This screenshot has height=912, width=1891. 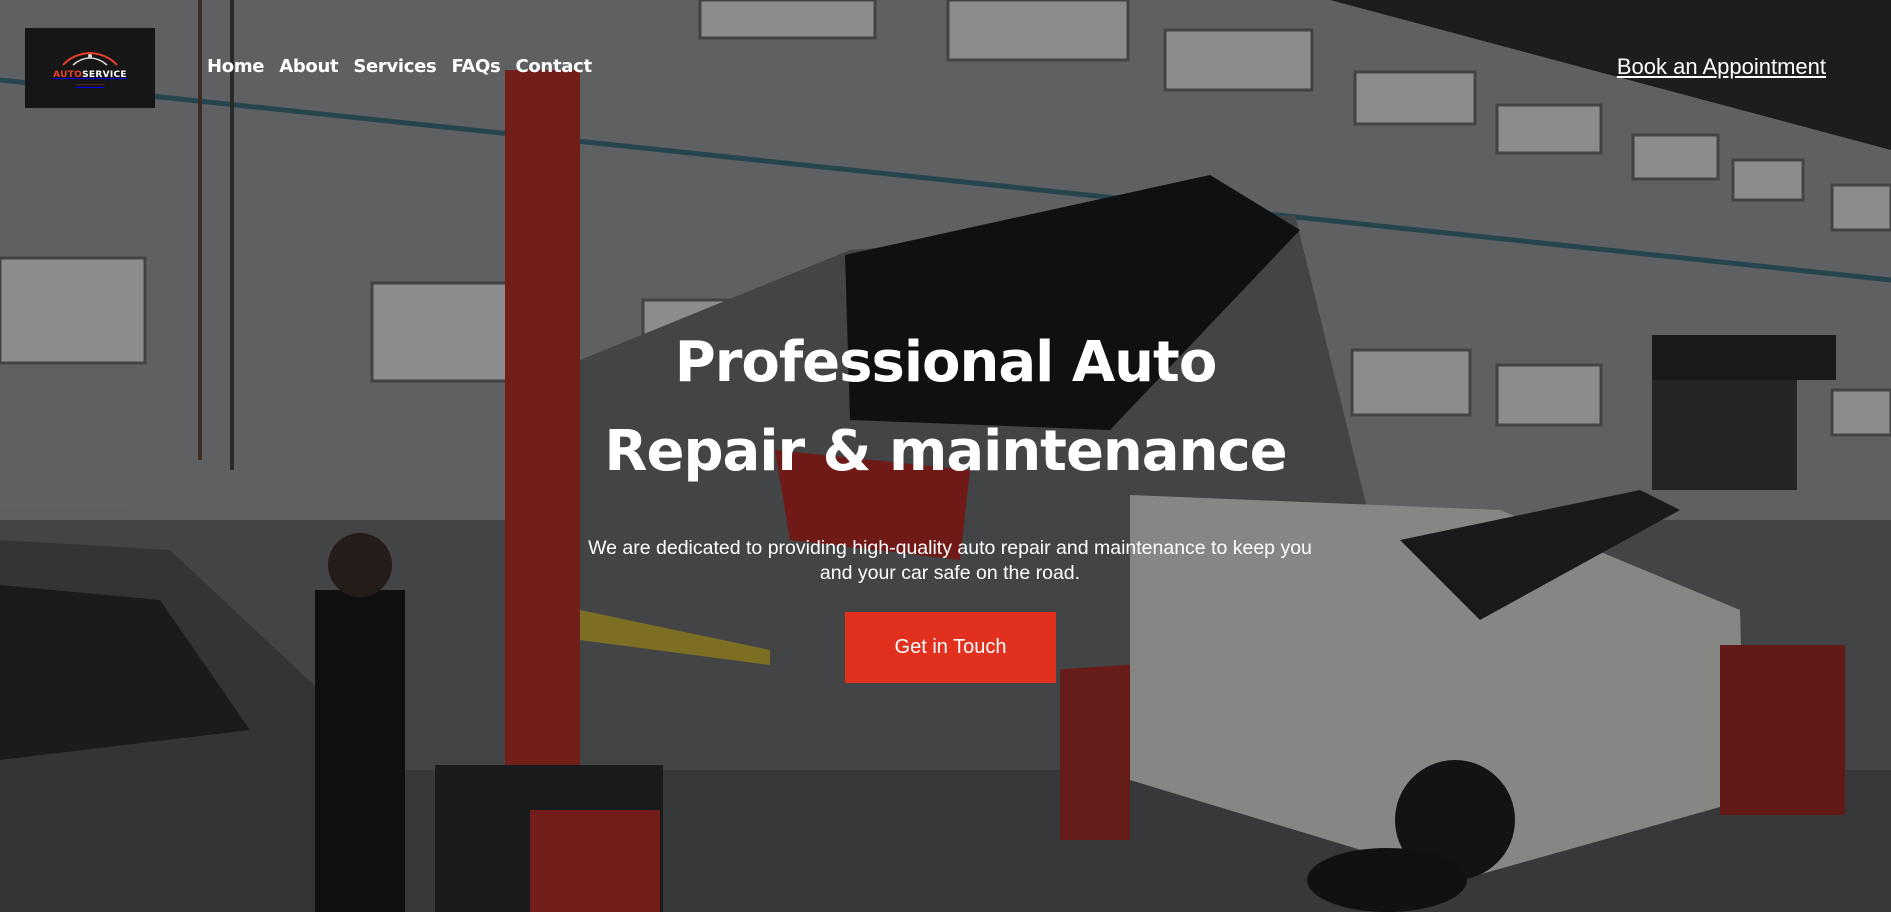 I want to click on logo-tagline-graphic: ────────────, so click(x=90, y=84).